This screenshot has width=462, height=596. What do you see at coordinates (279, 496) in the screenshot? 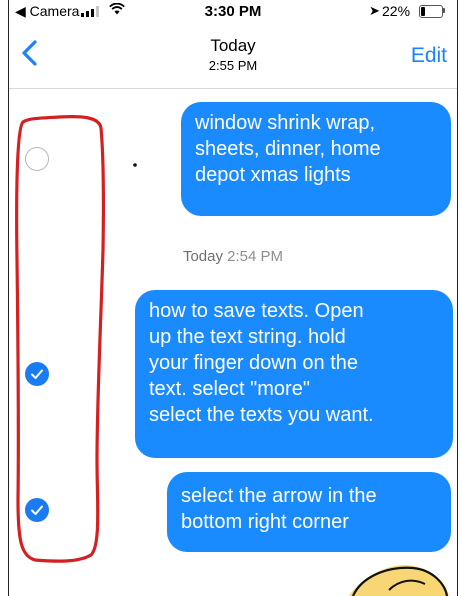
I see `message-line: select the arrow in the` at bounding box center [279, 496].